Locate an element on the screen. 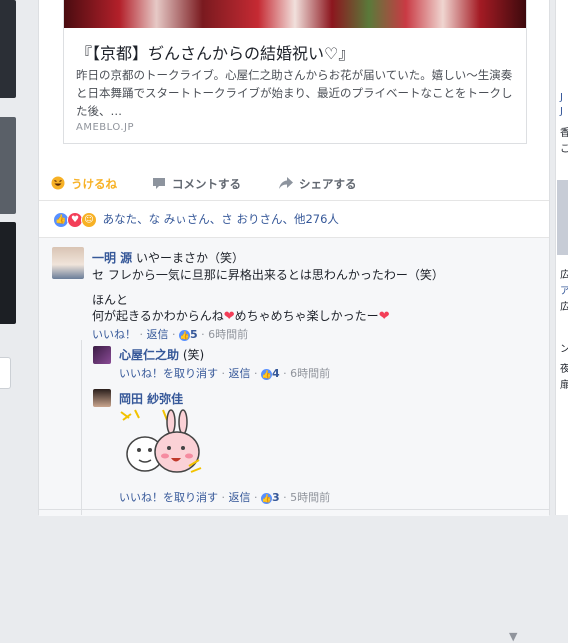 This screenshot has width=568, height=643. link-preview-title: 『【京都】ぢんさんからの結婚祝い♡』 is located at coordinates (215, 52).